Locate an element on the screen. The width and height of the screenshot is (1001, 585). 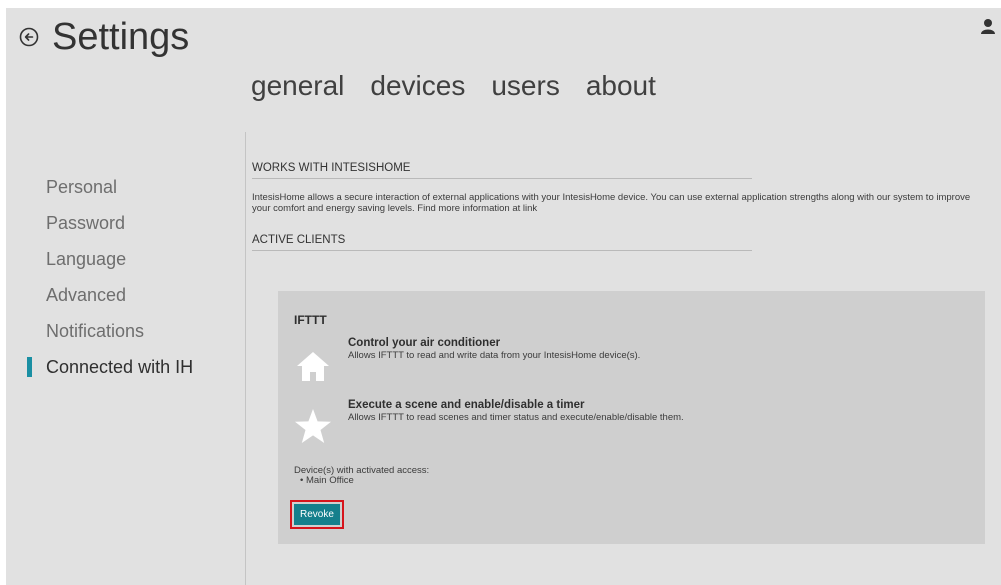
sidebar-item-notifications: Notifications is located at coordinates (119, 338).